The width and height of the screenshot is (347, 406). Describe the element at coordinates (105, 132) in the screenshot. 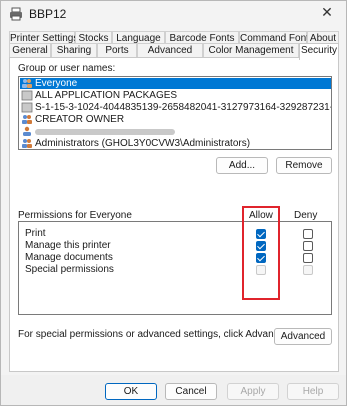

I see `redacted-user-name` at that location.